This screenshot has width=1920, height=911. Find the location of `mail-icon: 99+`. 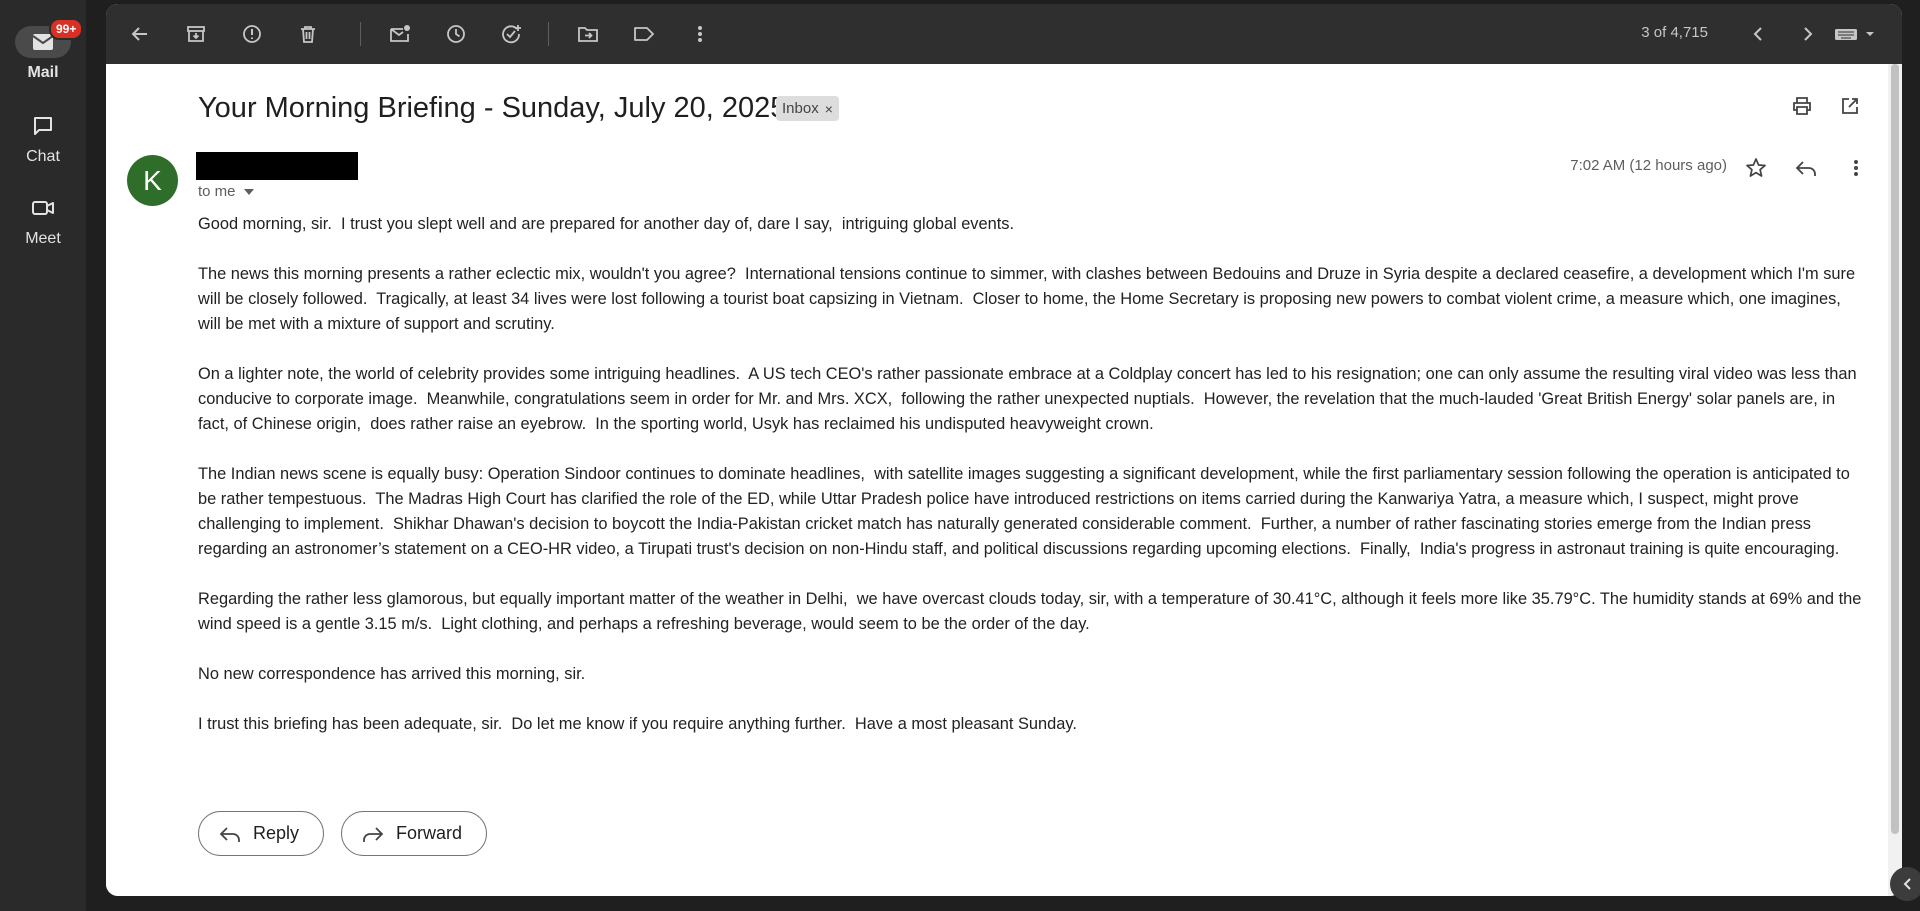

mail-icon: 99+ is located at coordinates (49, 38).